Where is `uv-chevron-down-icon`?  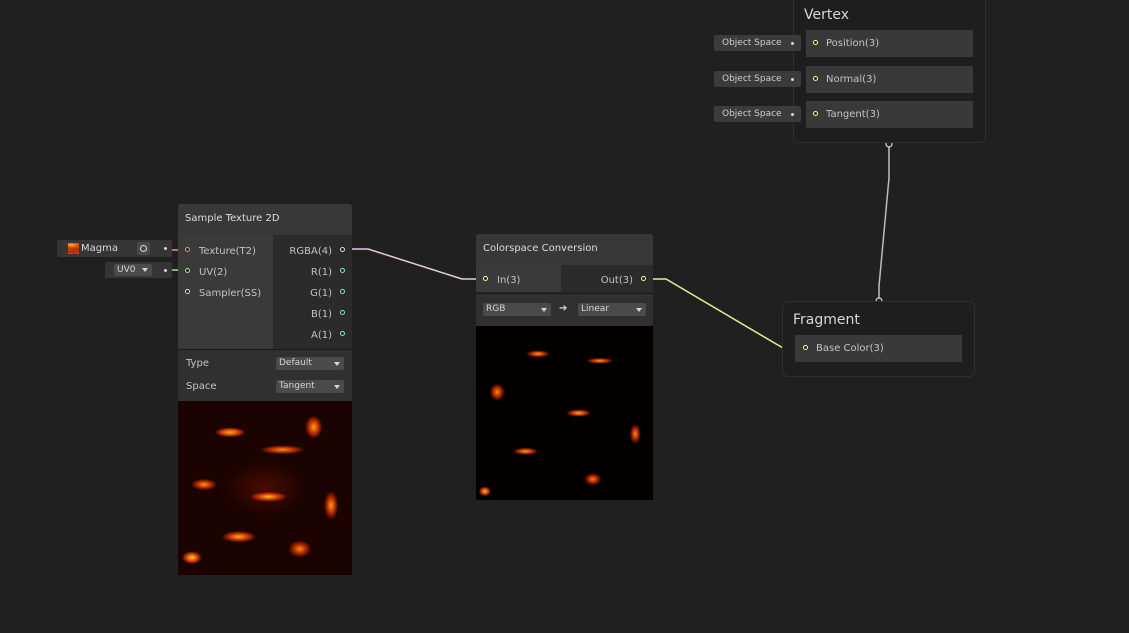 uv-chevron-down-icon is located at coordinates (145, 270).